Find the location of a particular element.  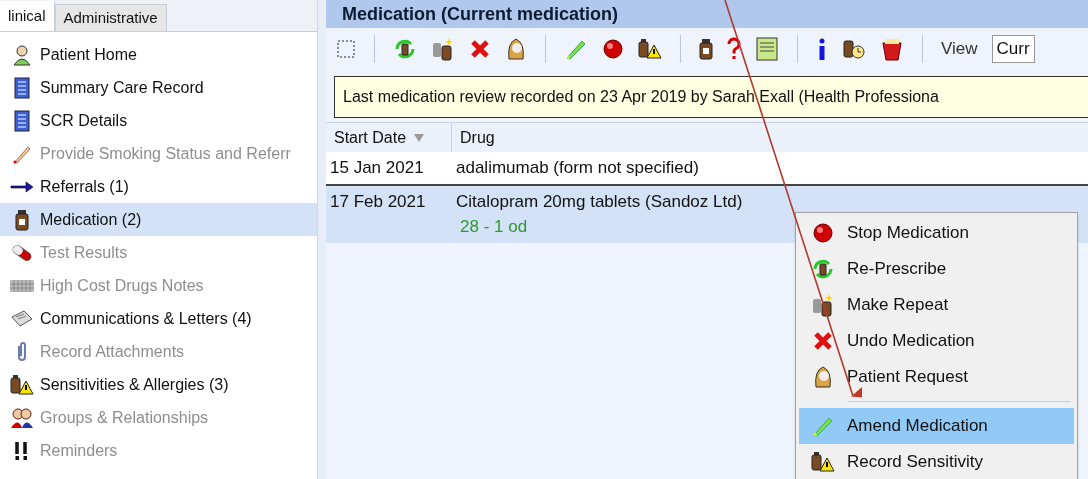

tab: Administrative is located at coordinates (110, 17).